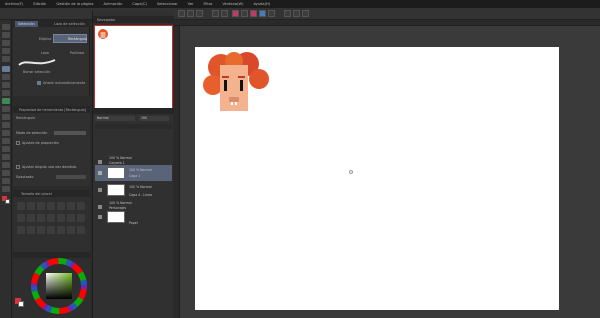  I want to click on opacity-field: 100, so click(154, 118).